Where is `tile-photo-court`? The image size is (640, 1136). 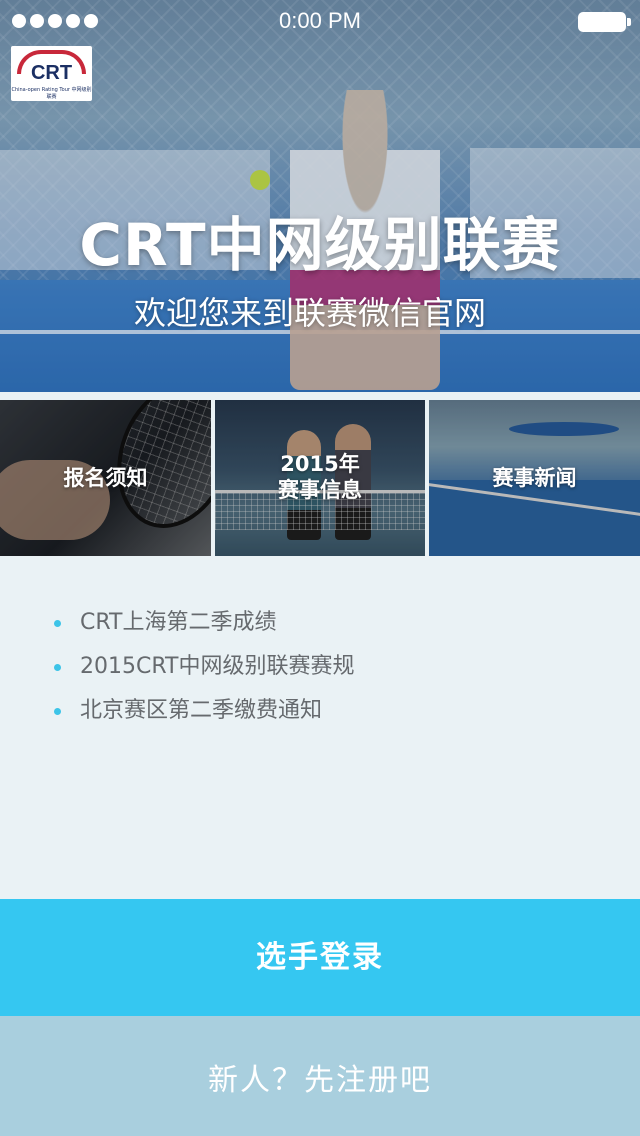 tile-photo-court is located at coordinates (534, 518).